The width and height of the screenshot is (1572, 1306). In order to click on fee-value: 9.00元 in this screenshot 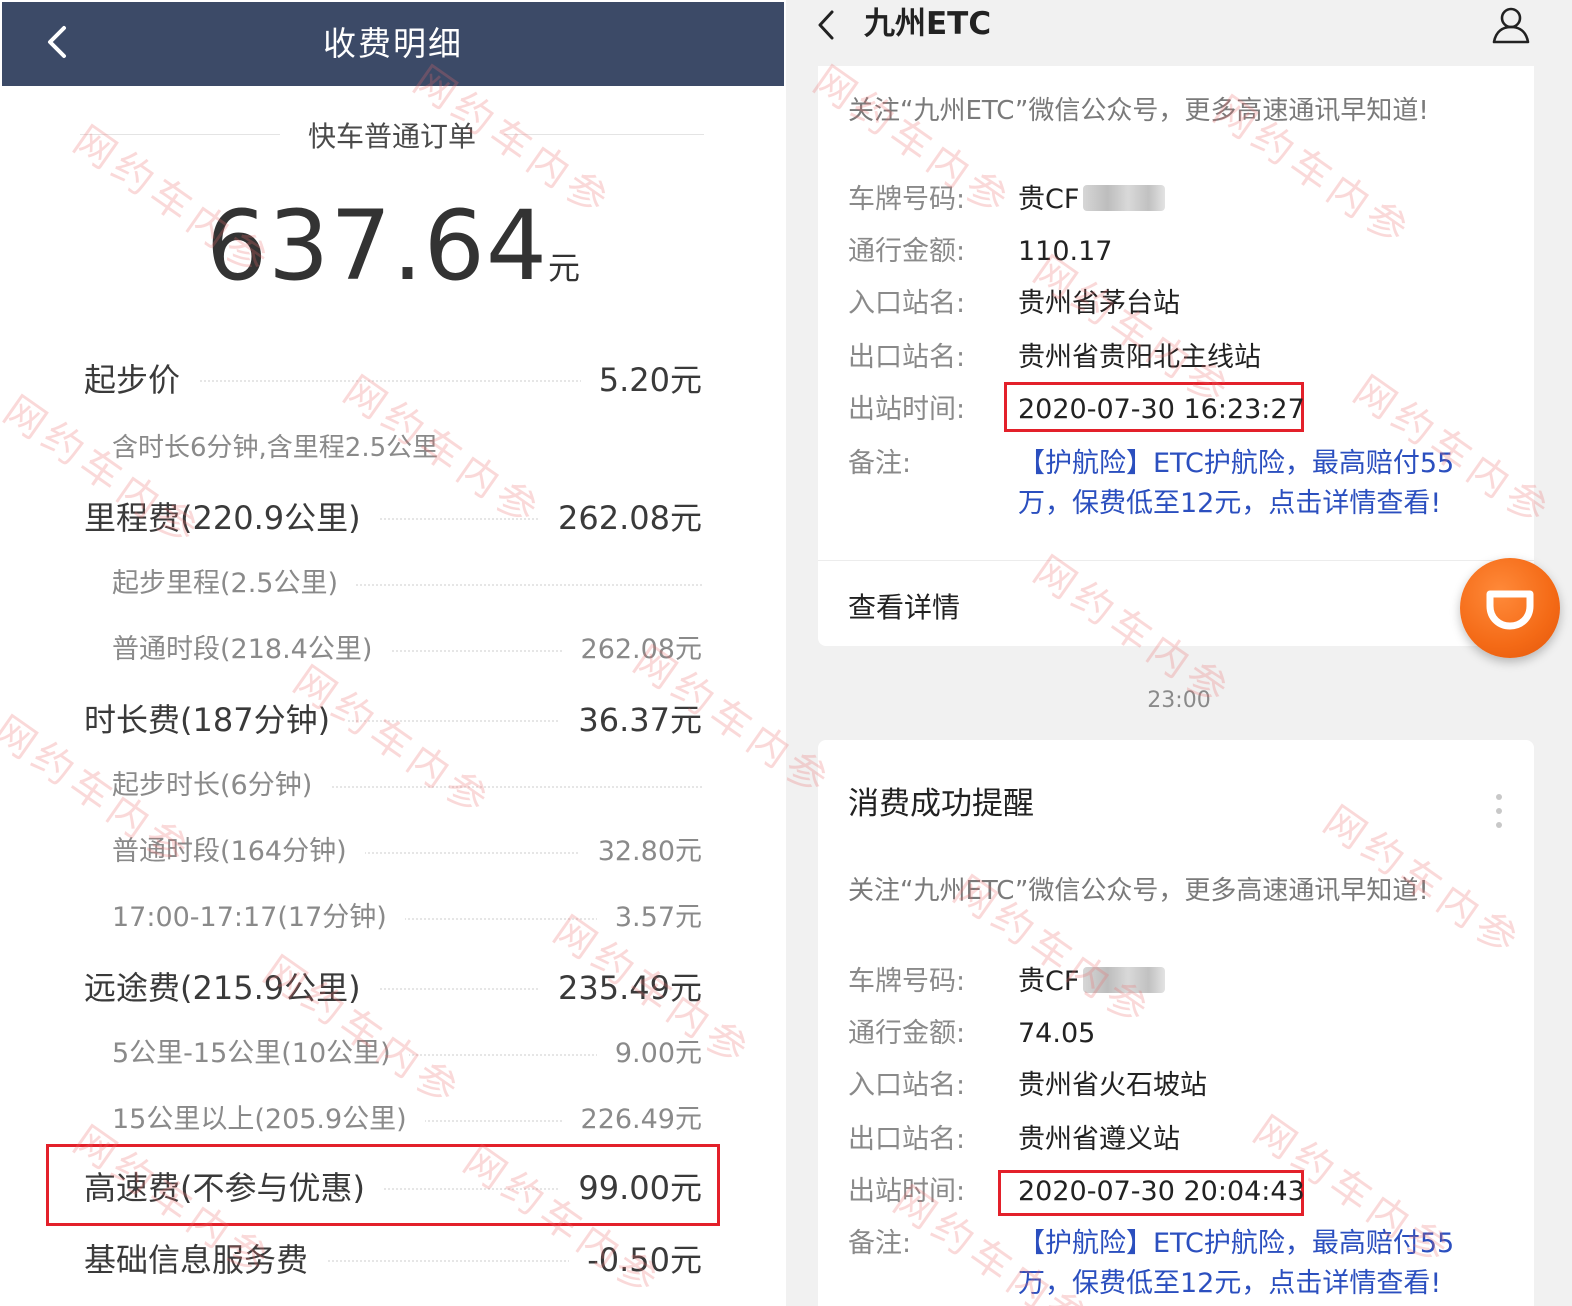, I will do `click(649, 1054)`.